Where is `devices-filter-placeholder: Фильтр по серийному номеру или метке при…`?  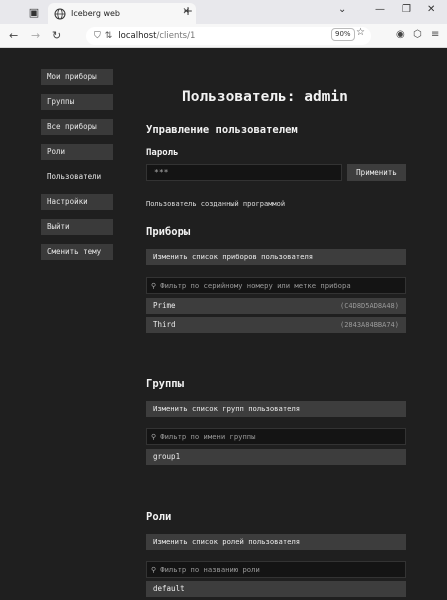
devices-filter-placeholder: Фильтр по серийному номеру или метке при… is located at coordinates (255, 285).